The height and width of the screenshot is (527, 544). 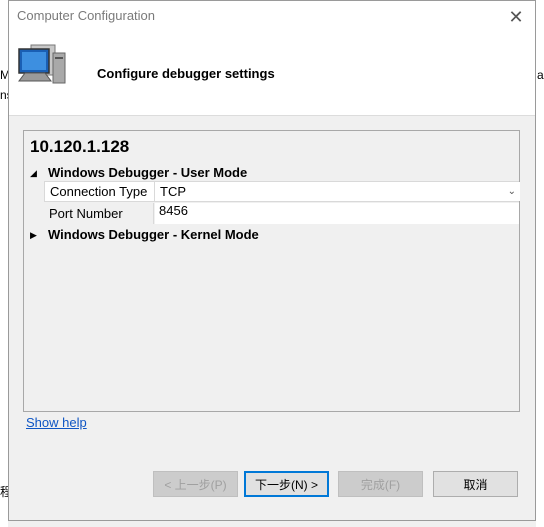 I want to click on category-label: Windows Debugger - User Mode, so click(x=148, y=172).